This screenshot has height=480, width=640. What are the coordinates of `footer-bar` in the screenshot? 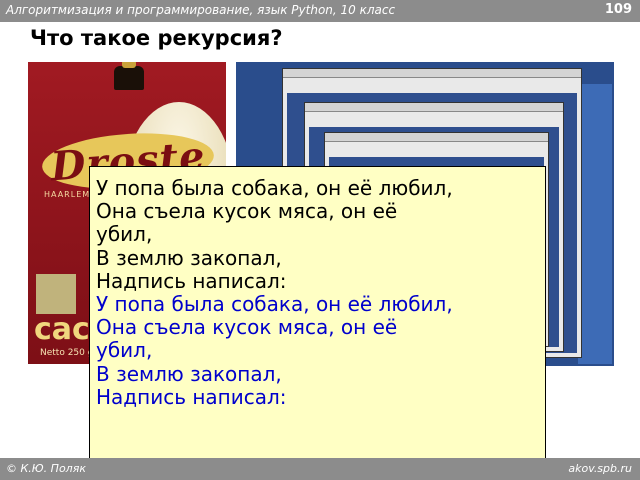 It's located at (320, 469).